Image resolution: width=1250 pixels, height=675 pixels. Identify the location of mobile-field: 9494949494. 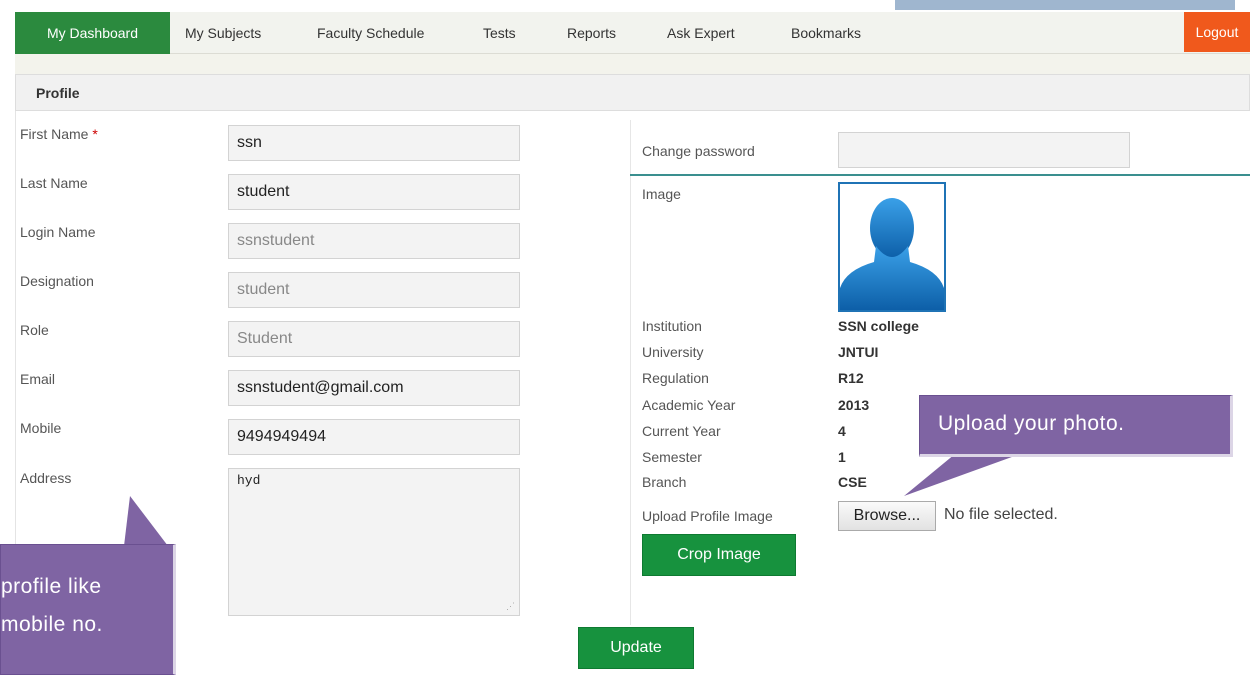
(374, 437).